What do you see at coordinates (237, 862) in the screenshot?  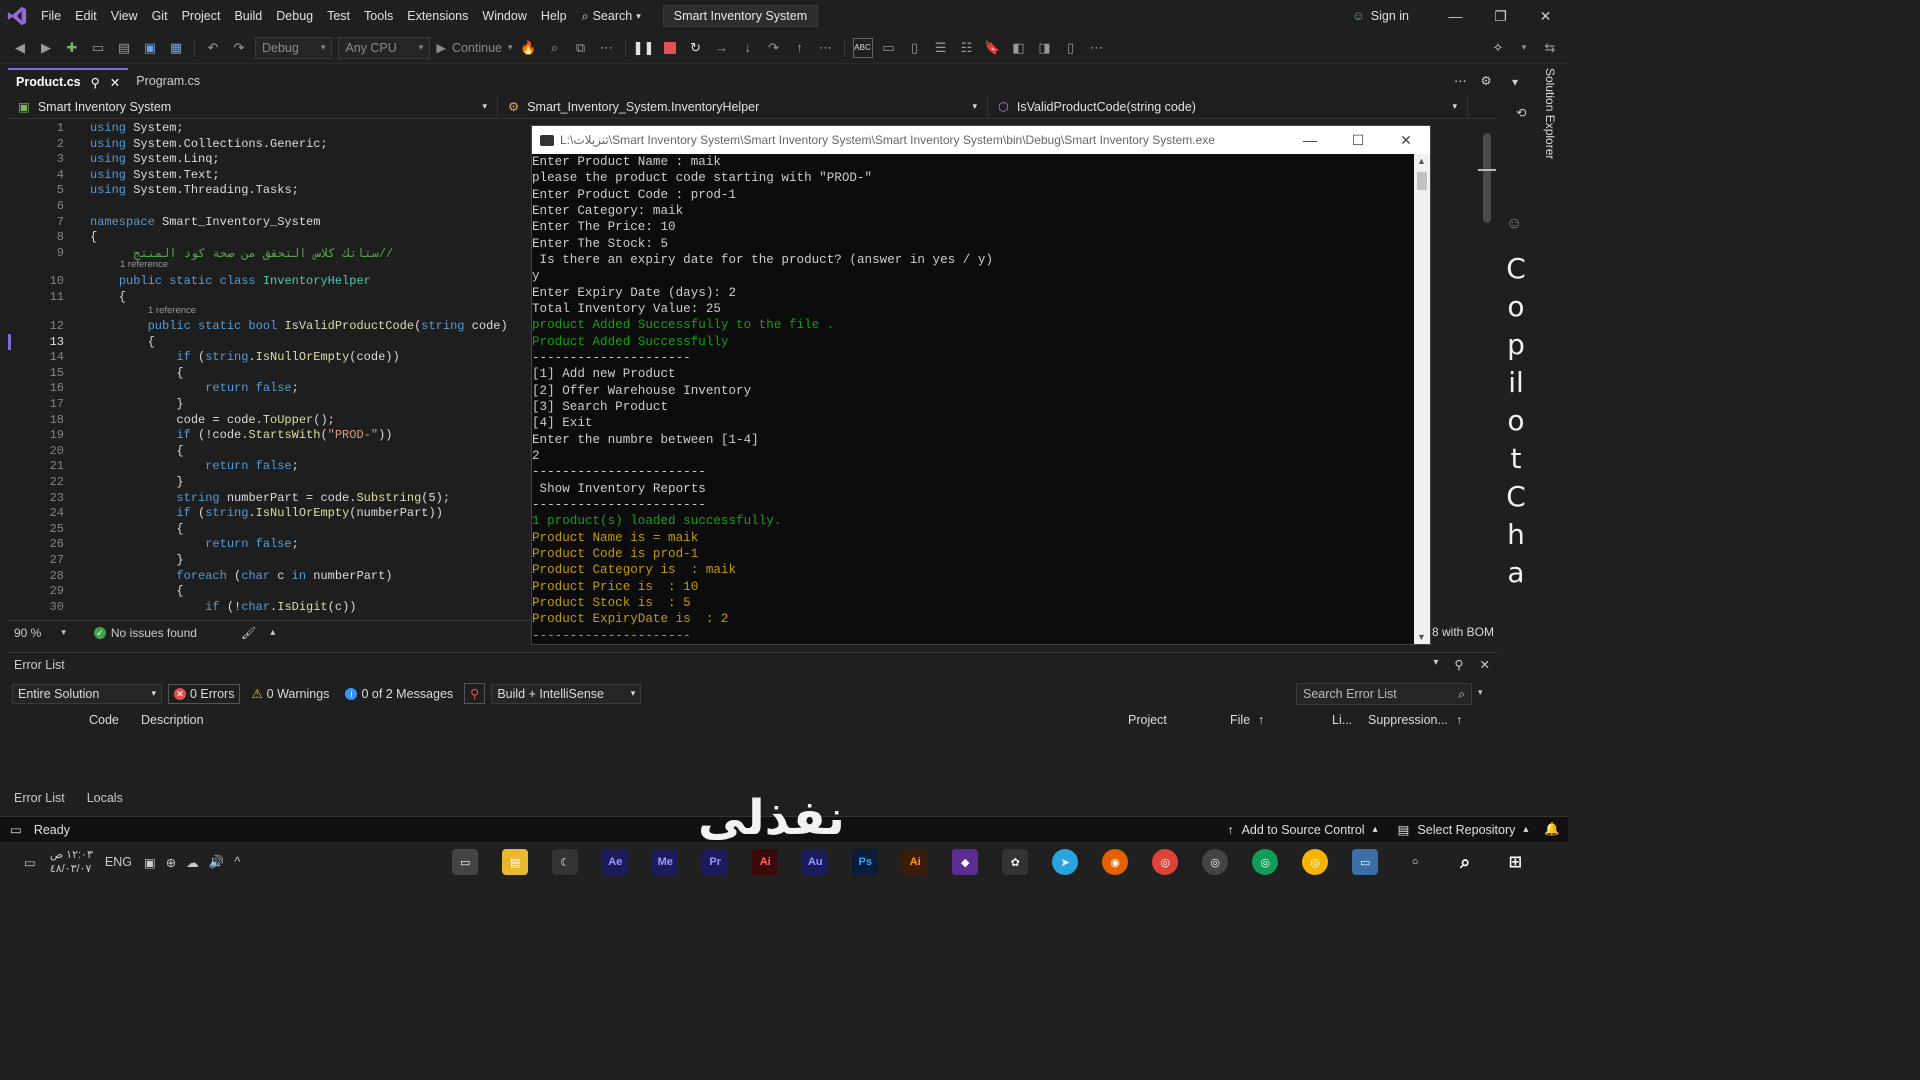 I see `chevron-up-icon: ^` at bounding box center [237, 862].